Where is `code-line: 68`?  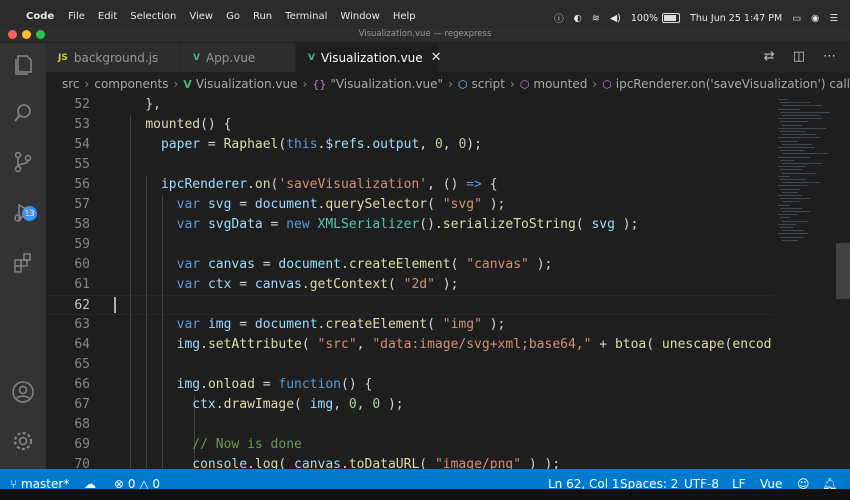 code-line: 68 is located at coordinates (410, 425).